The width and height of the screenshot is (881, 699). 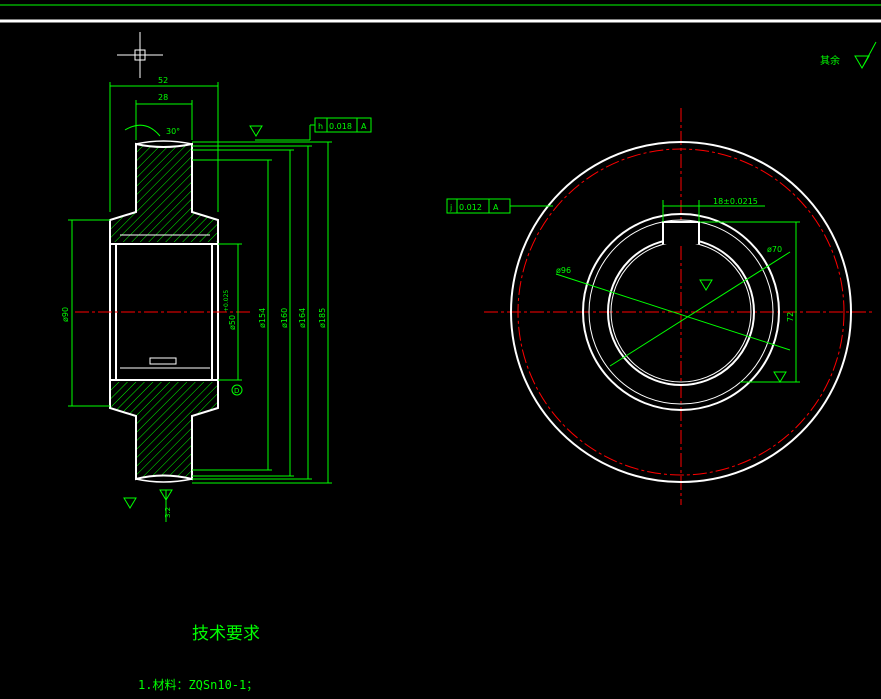 I want to click on title-border, so click(x=440, y=13).